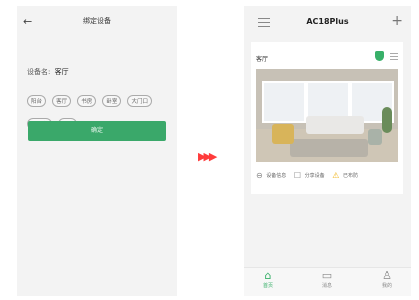 This screenshot has width=419, height=300. I want to click on device-name-value: 客厅, so click(62, 72).